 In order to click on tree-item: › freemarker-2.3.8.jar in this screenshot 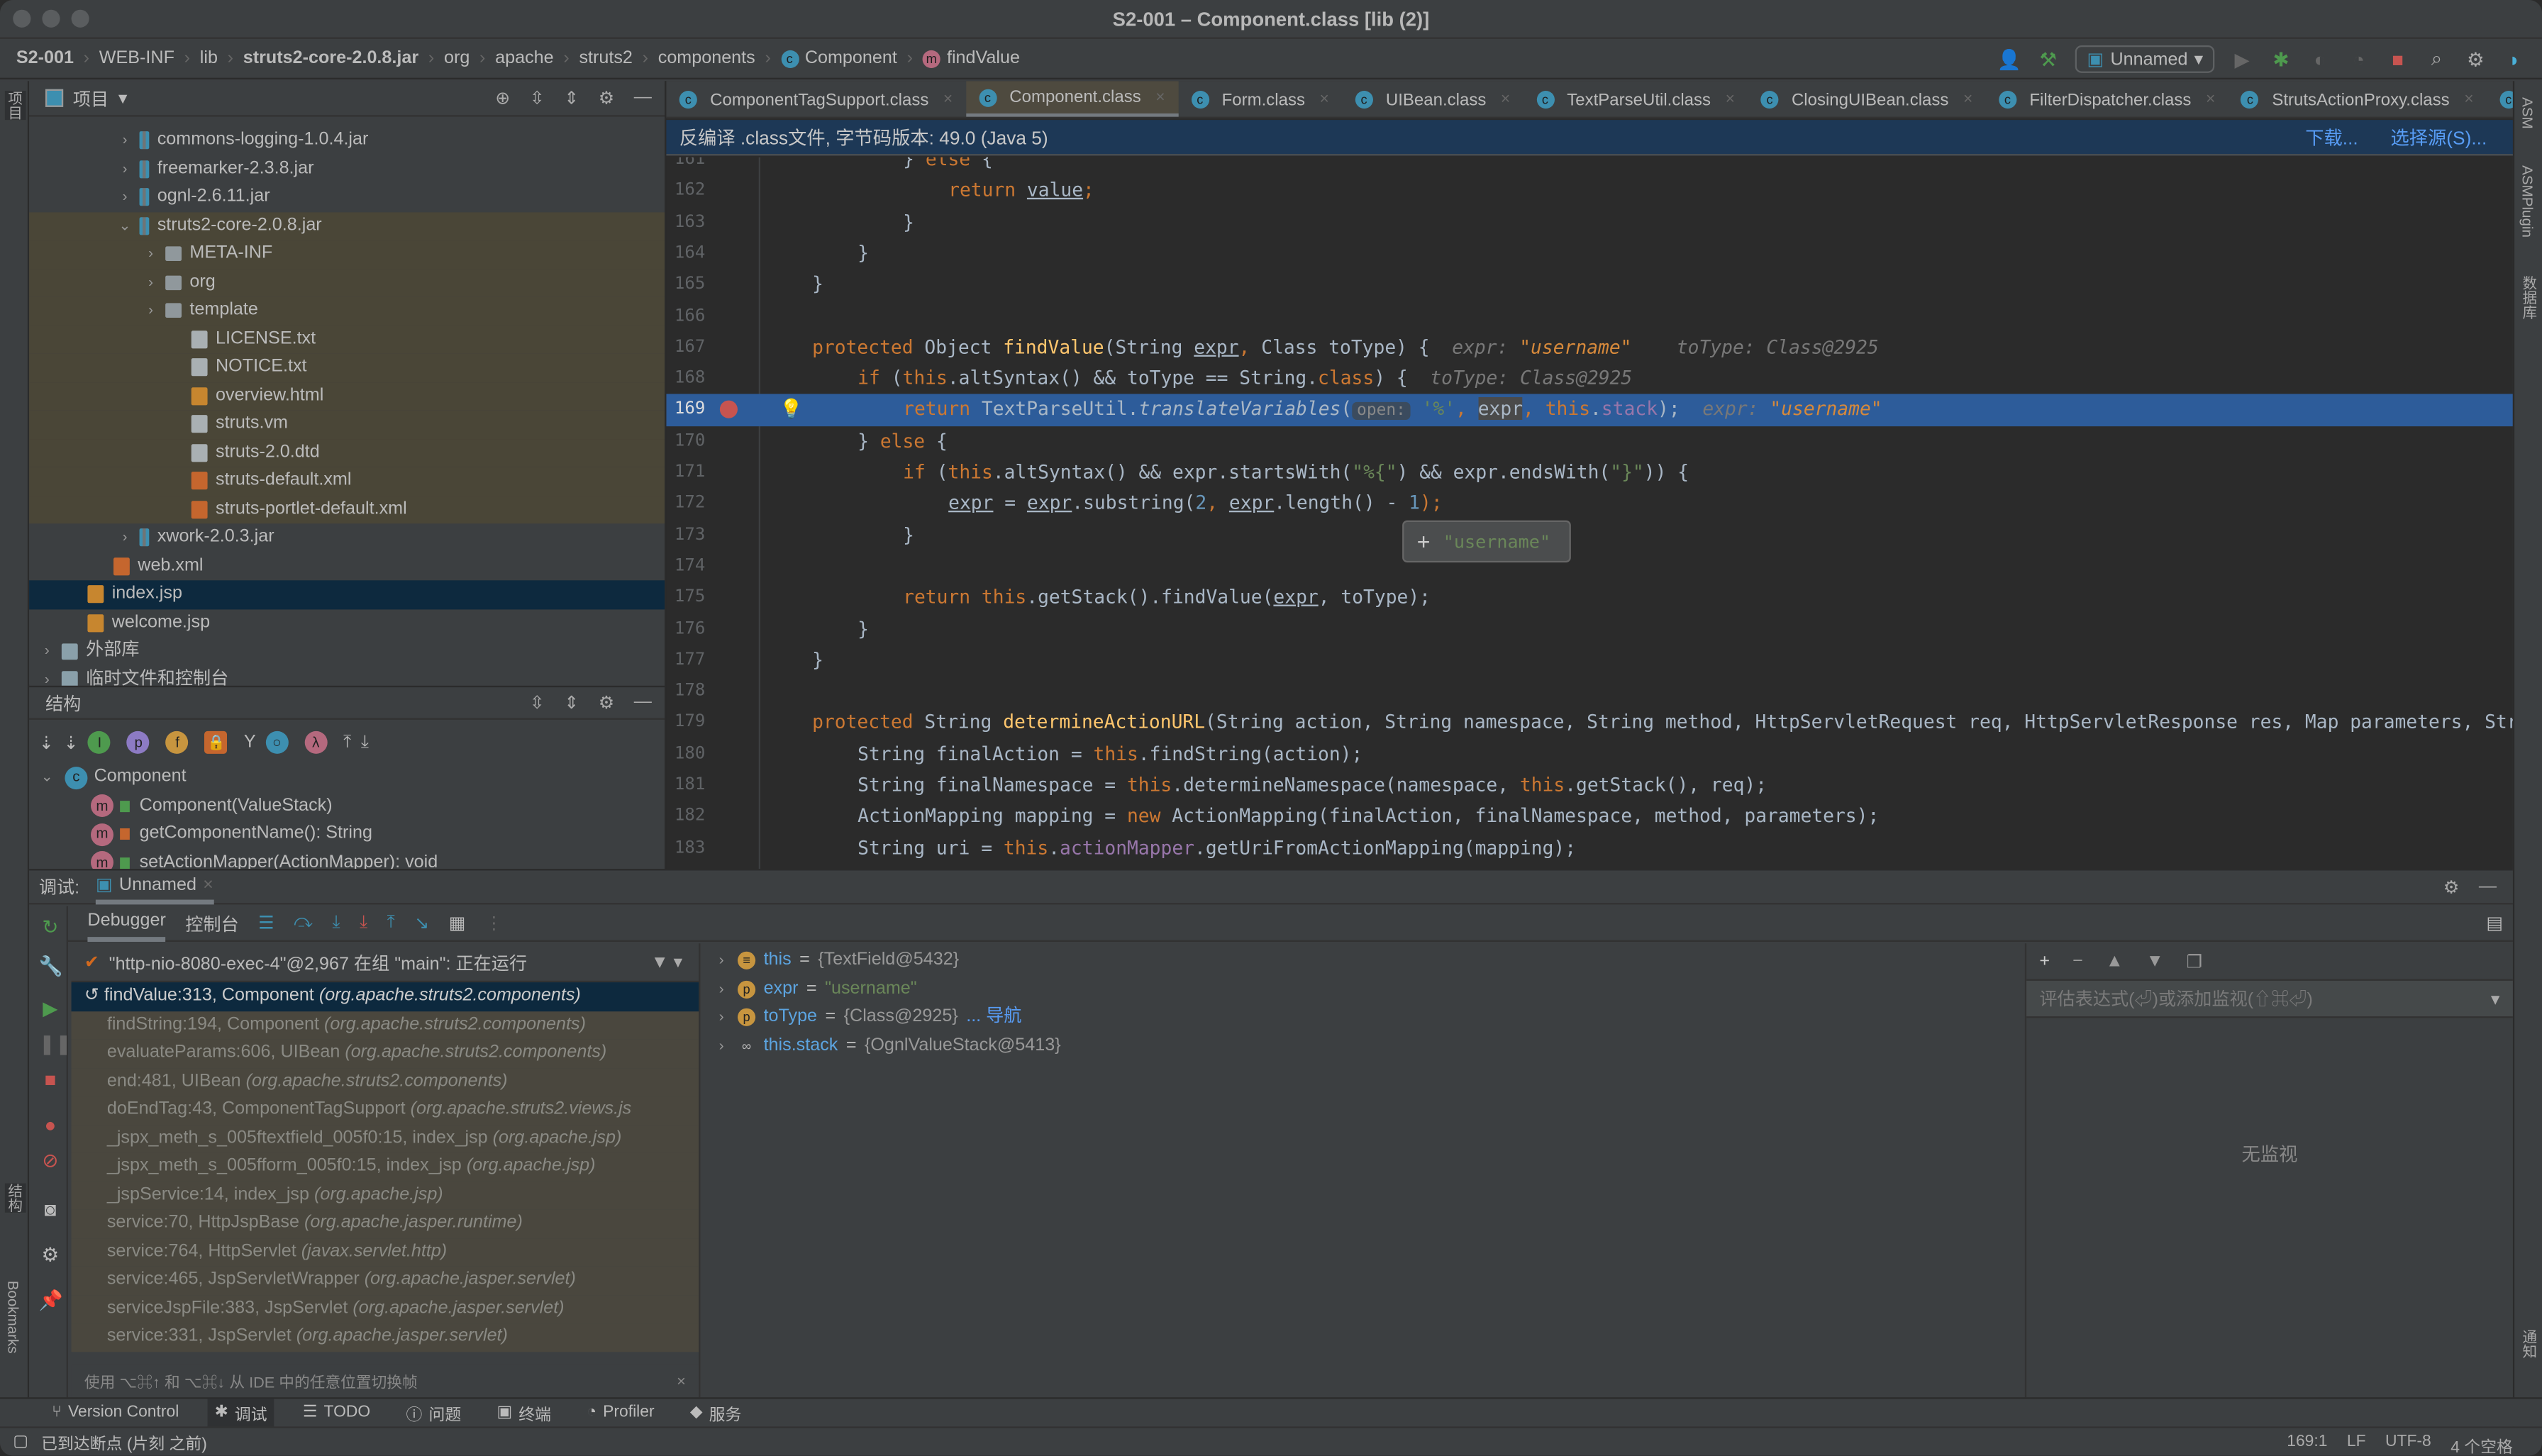, I will do `click(347, 169)`.